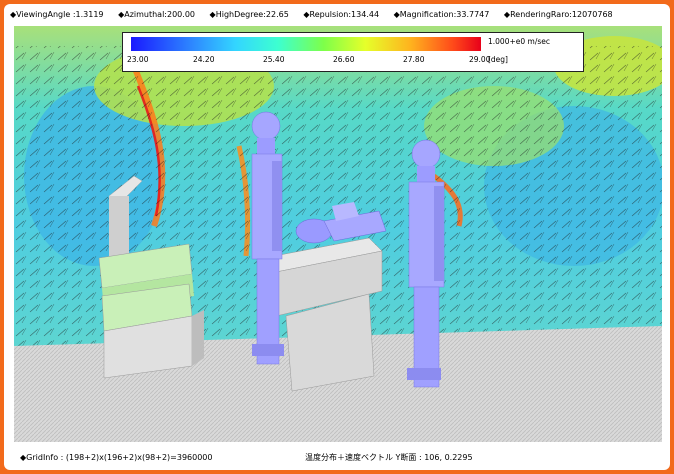  What do you see at coordinates (319, 61) in the screenshot?
I see `legend-tick-labels: 23.00 24.20 25.40 26.60 27.80 29.00` at bounding box center [319, 61].